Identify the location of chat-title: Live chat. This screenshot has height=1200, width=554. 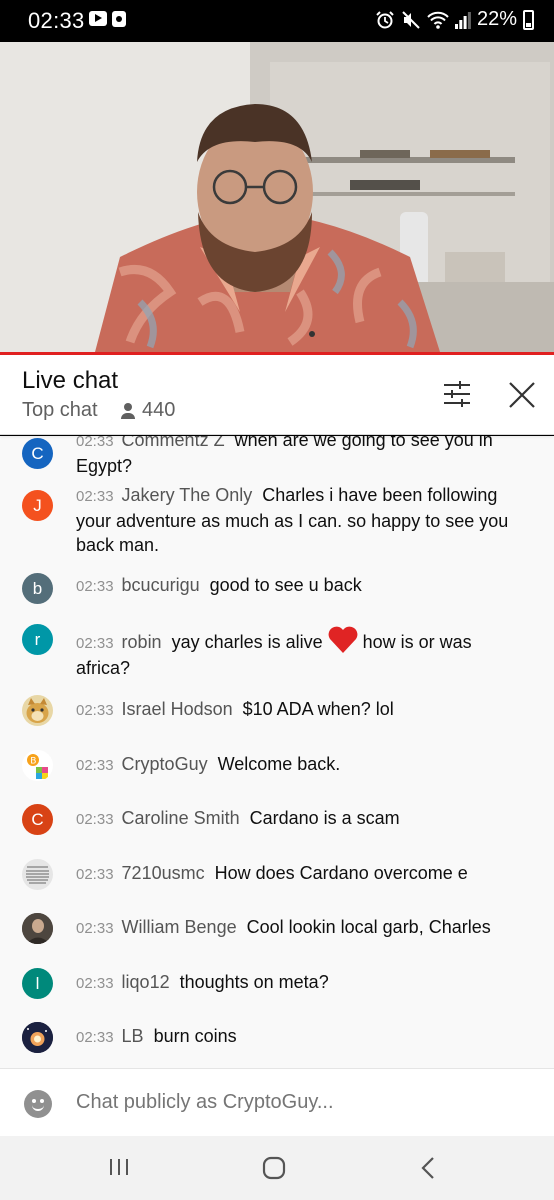
(70, 380).